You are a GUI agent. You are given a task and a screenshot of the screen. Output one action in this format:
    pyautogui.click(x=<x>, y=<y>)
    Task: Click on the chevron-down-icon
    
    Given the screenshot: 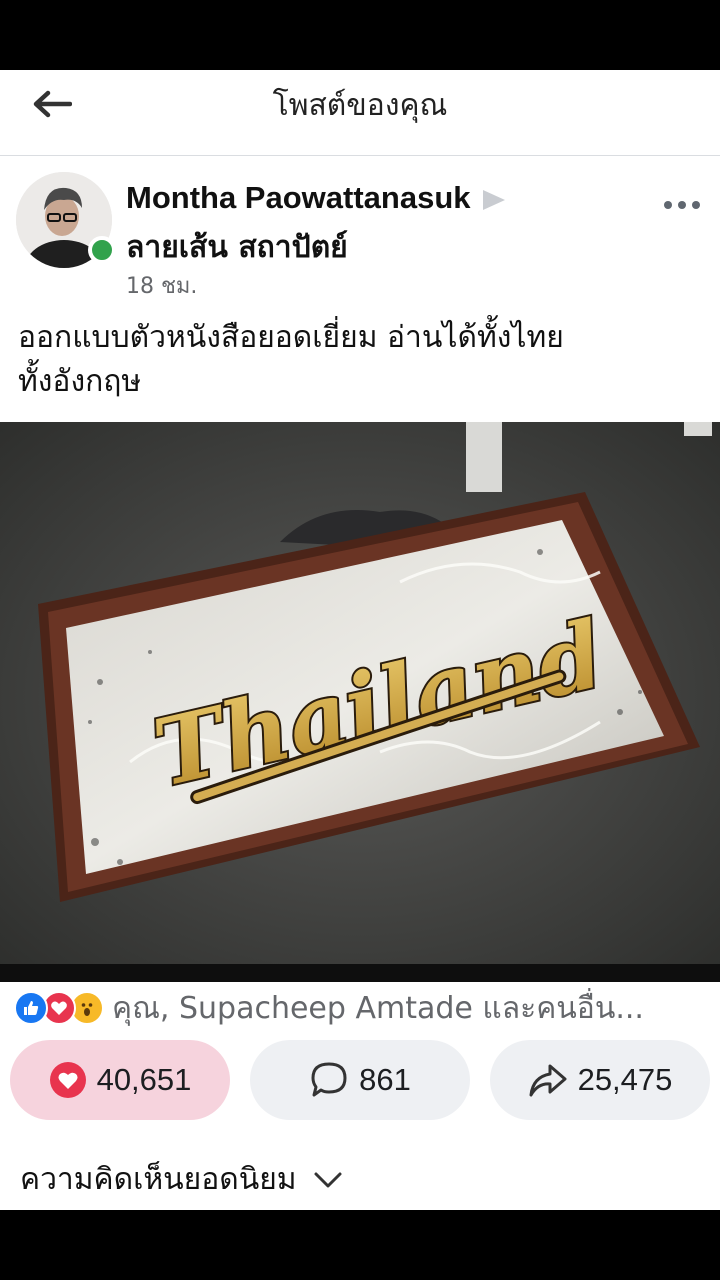 What is the action you would take?
    pyautogui.click(x=328, y=1179)
    